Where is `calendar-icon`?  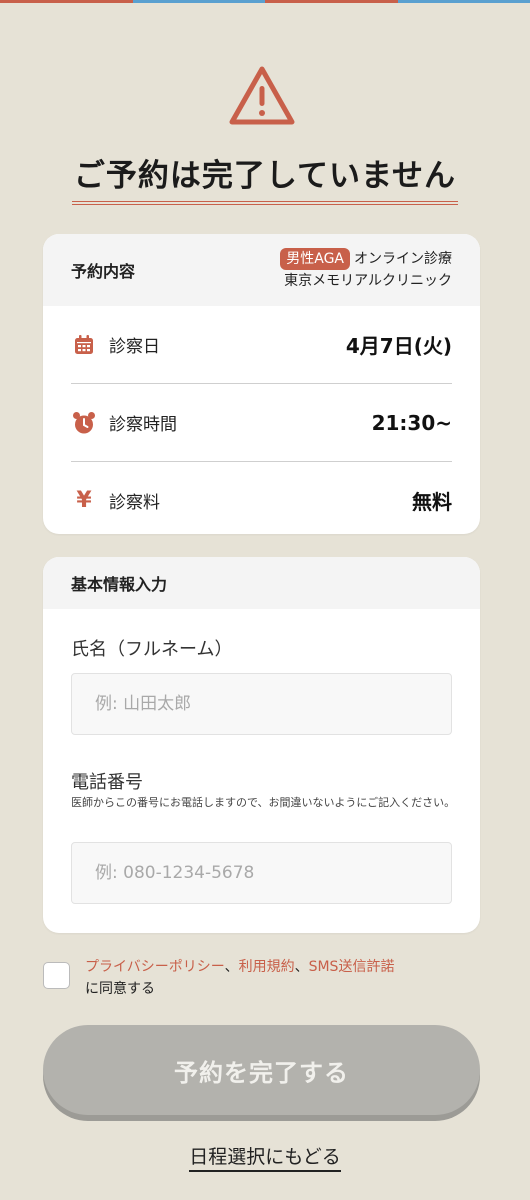
calendar-icon is located at coordinates (84, 345).